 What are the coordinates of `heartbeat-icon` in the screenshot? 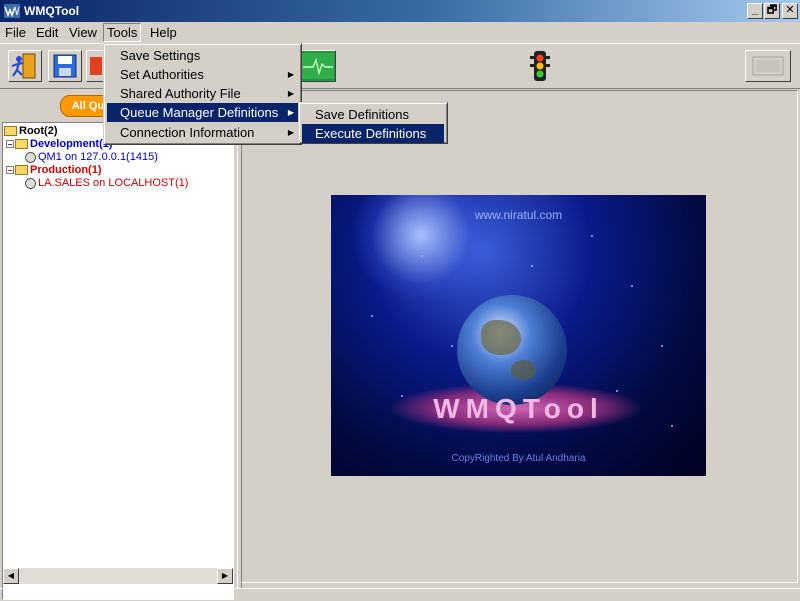 It's located at (318, 66).